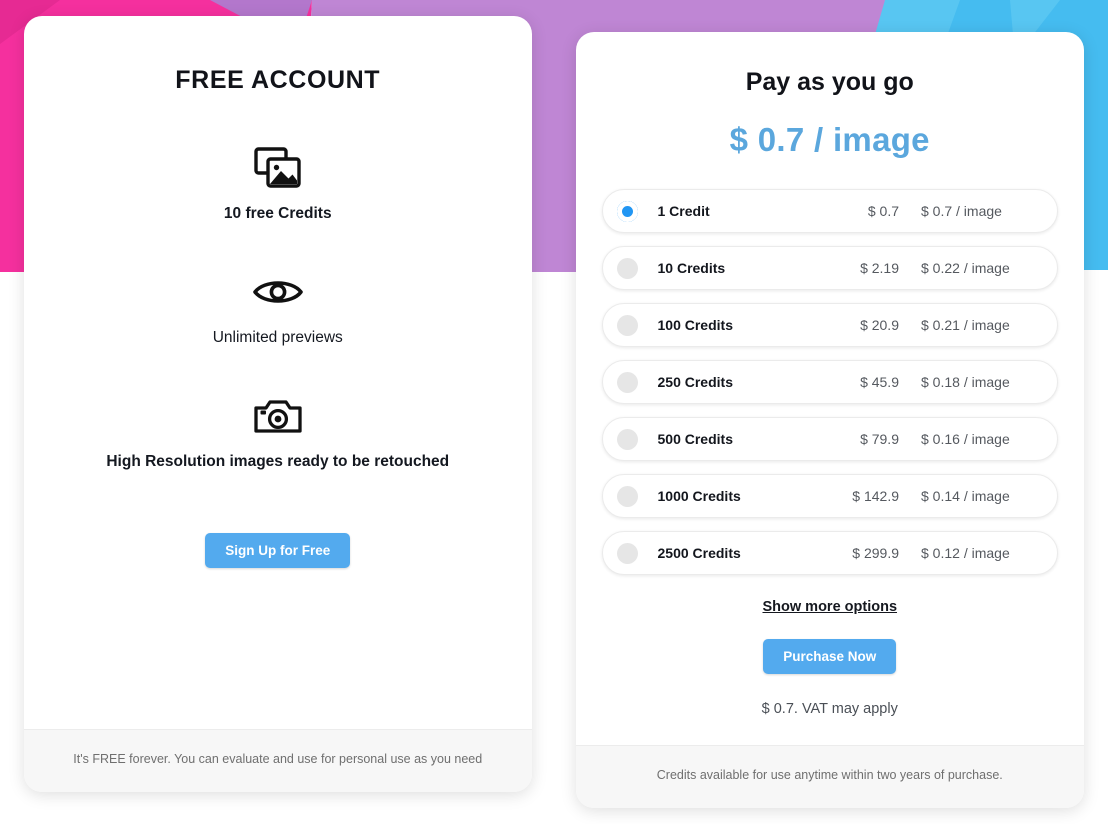 The image size is (1108, 824). Describe the element at coordinates (829, 139) in the screenshot. I see `unit-price-headline: $ 0.7 / image` at that location.